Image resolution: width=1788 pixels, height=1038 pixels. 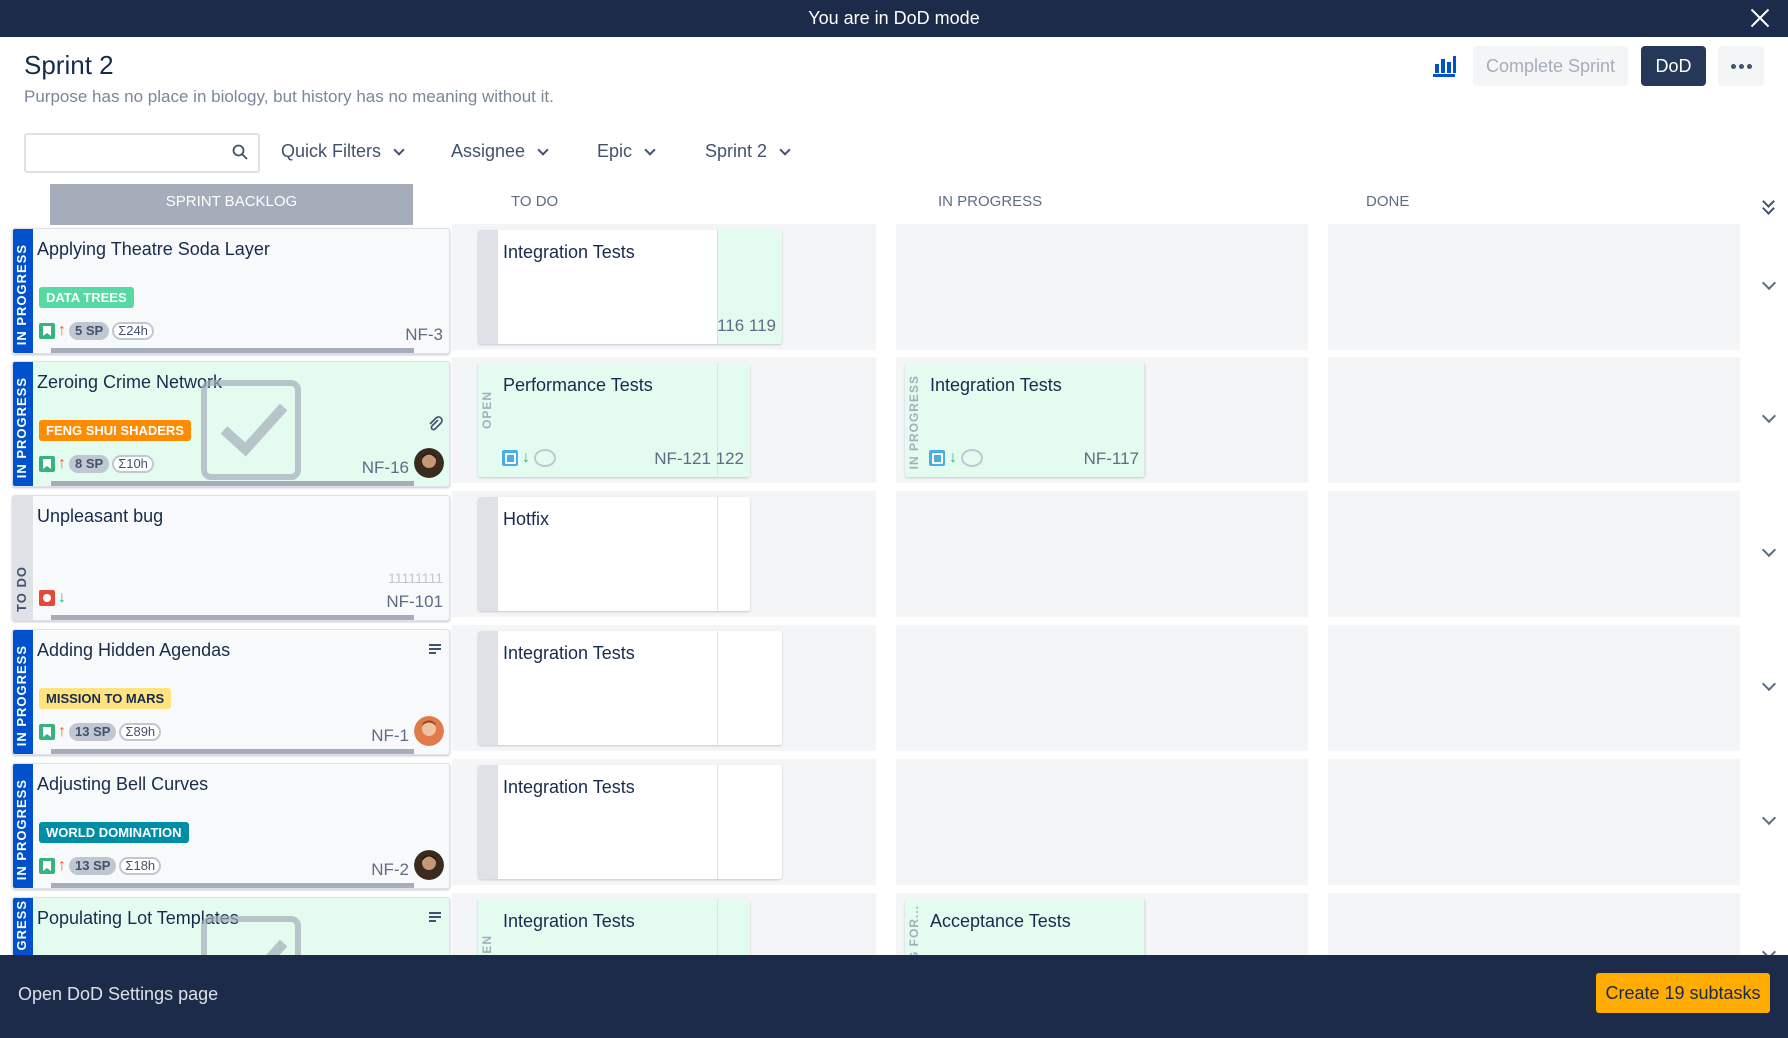 What do you see at coordinates (134, 650) in the screenshot?
I see `card-summary: Adding Hidden Agendas` at bounding box center [134, 650].